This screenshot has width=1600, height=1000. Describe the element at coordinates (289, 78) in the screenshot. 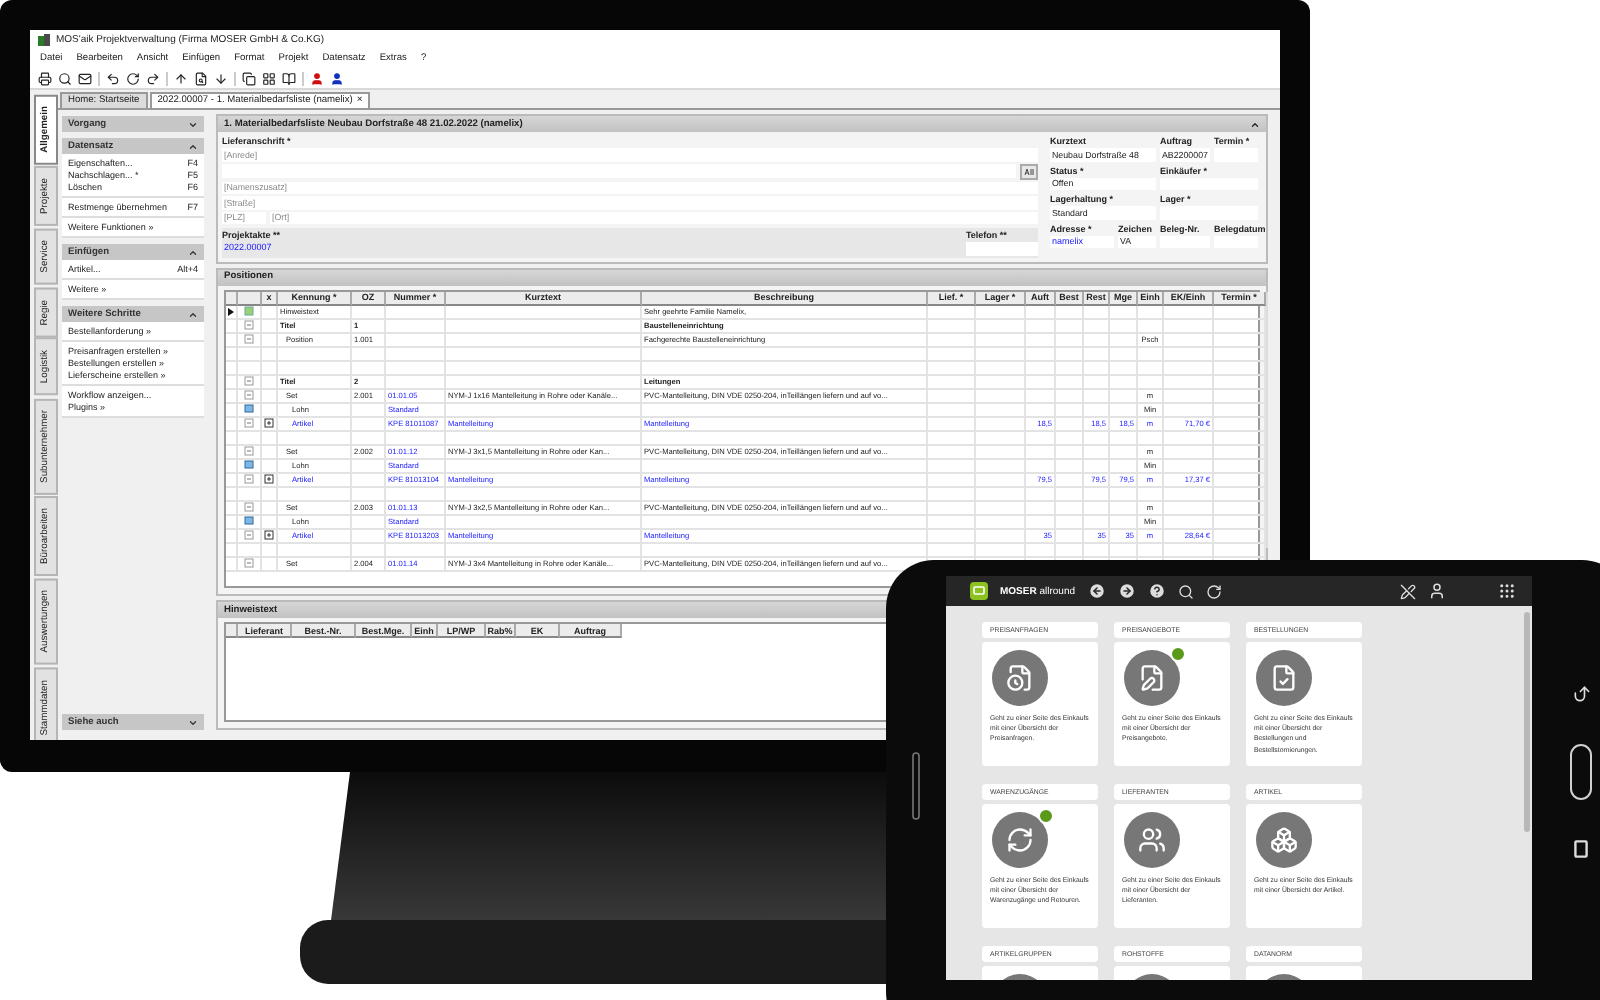

I see `book-icon` at that location.